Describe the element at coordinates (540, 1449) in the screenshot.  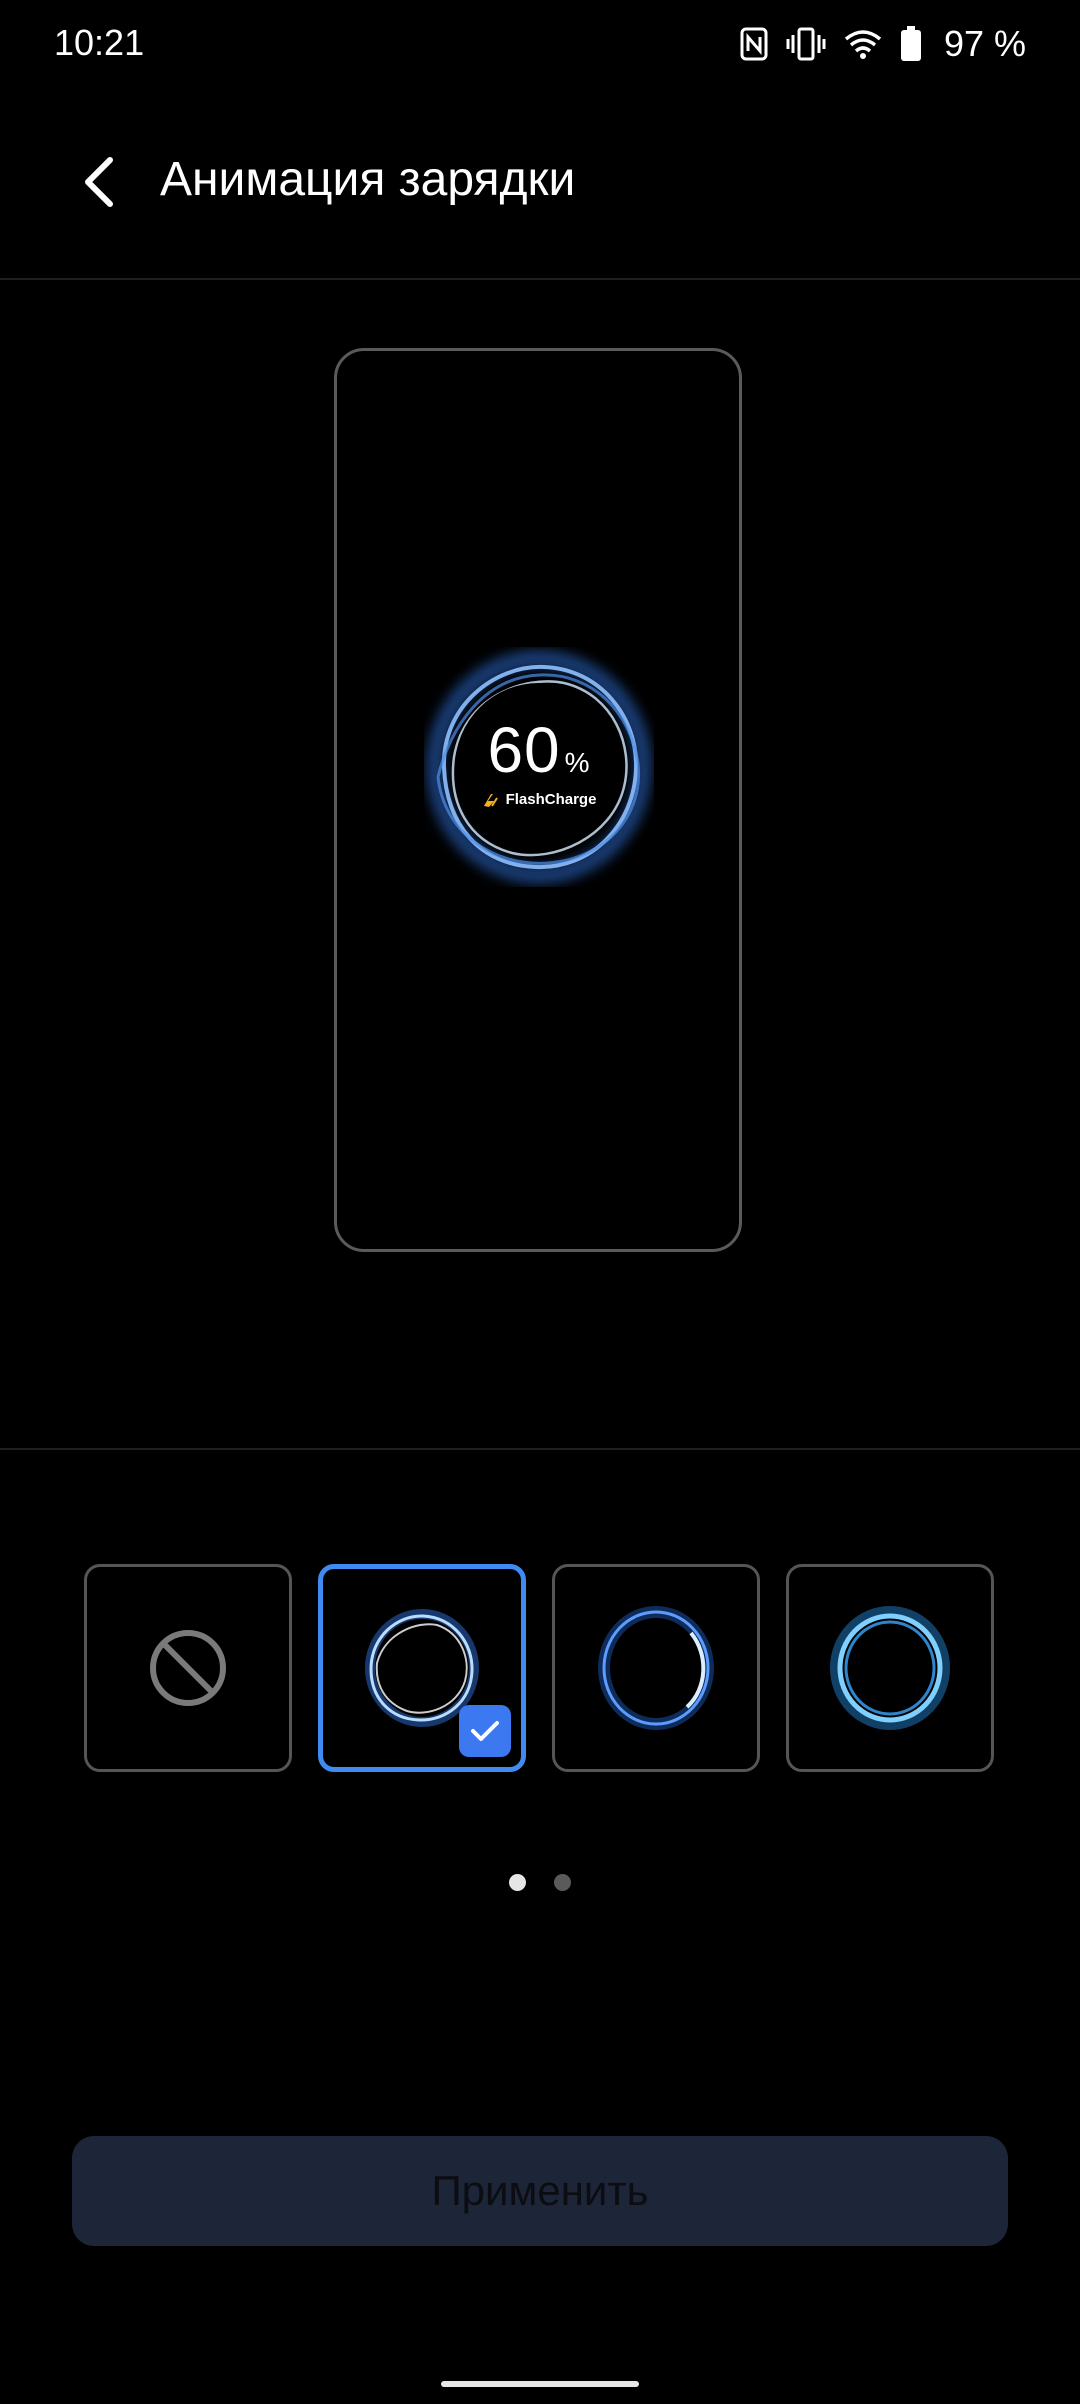
I see `divider` at that location.